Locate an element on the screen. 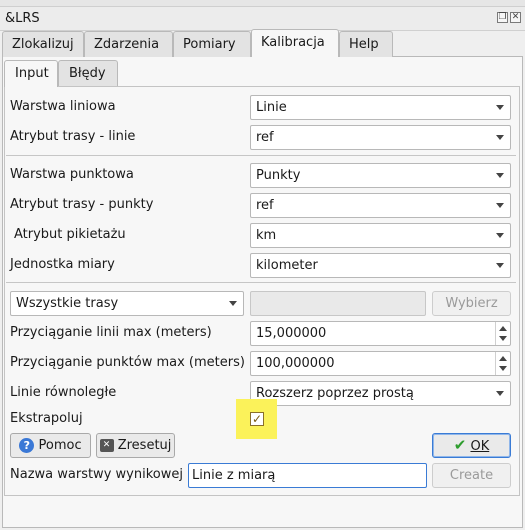 The height and width of the screenshot is (530, 525). ekstrapoluj-label: Ekstrapoluj is located at coordinates (46, 418).